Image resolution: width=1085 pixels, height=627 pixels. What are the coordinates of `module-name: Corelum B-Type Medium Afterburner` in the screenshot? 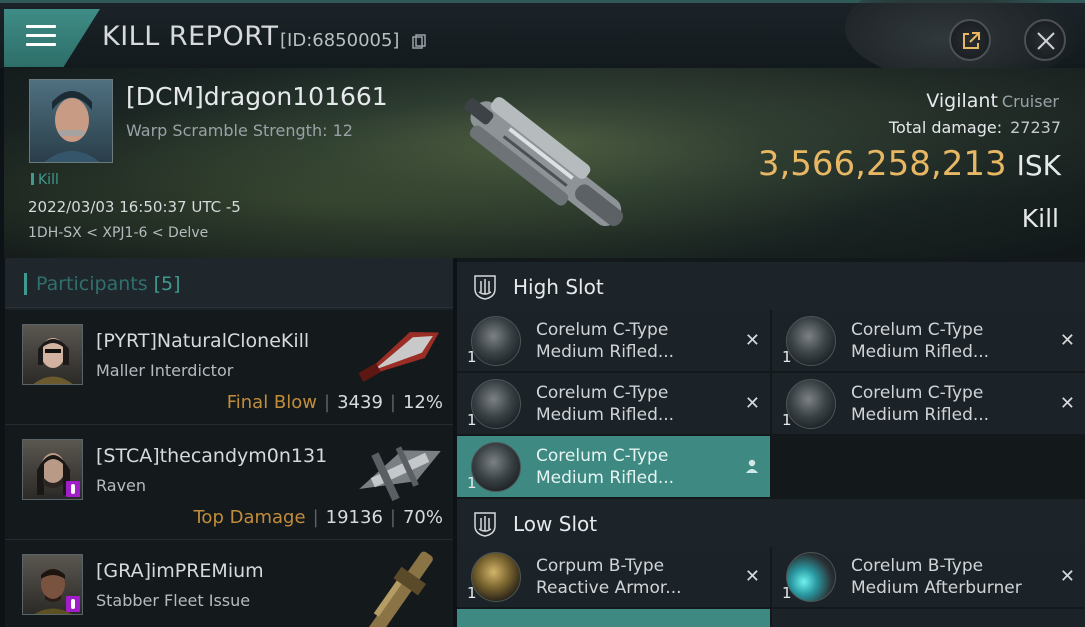 It's located at (951, 577).